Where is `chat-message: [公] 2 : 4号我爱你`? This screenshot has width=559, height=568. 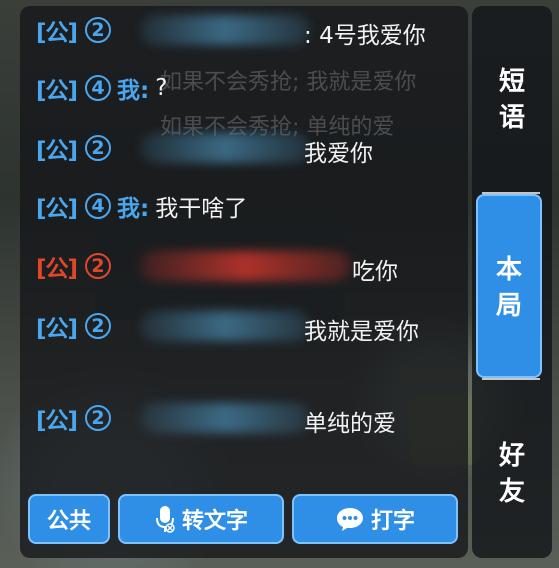
chat-message: [公] 2 : 4号我爱你 is located at coordinates (251, 30).